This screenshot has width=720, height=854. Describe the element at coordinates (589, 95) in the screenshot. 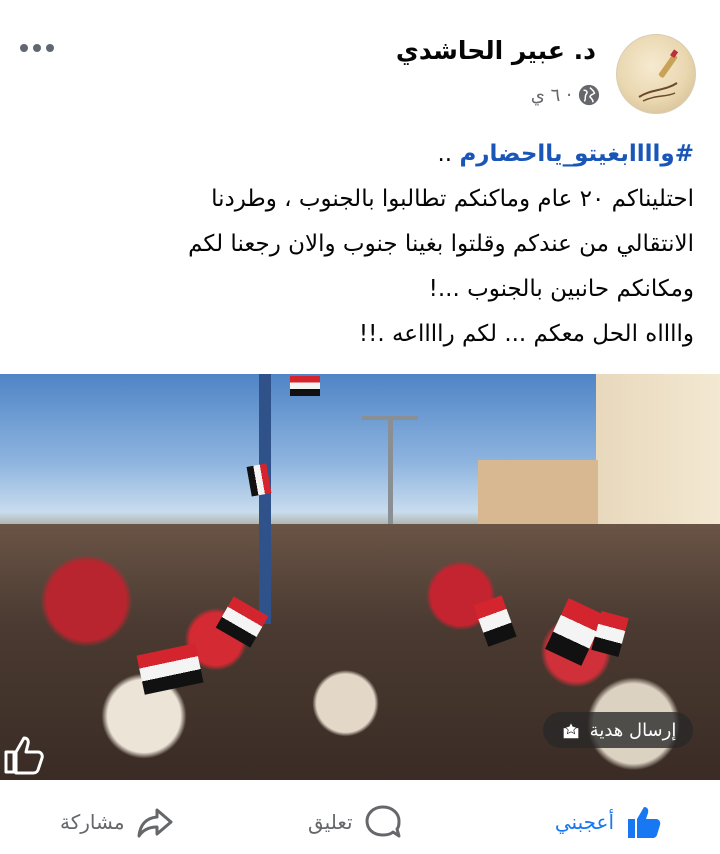

I see `globe-icon` at that location.